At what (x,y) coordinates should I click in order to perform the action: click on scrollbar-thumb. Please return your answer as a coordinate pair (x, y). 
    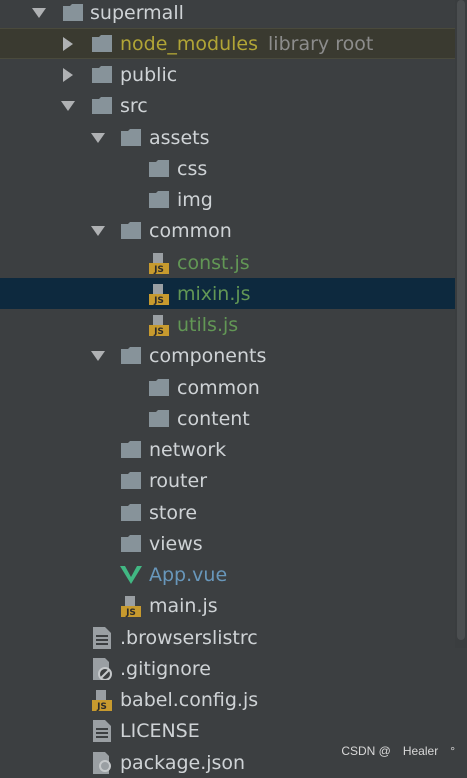
    Looking at the image, I should click on (461, 320).